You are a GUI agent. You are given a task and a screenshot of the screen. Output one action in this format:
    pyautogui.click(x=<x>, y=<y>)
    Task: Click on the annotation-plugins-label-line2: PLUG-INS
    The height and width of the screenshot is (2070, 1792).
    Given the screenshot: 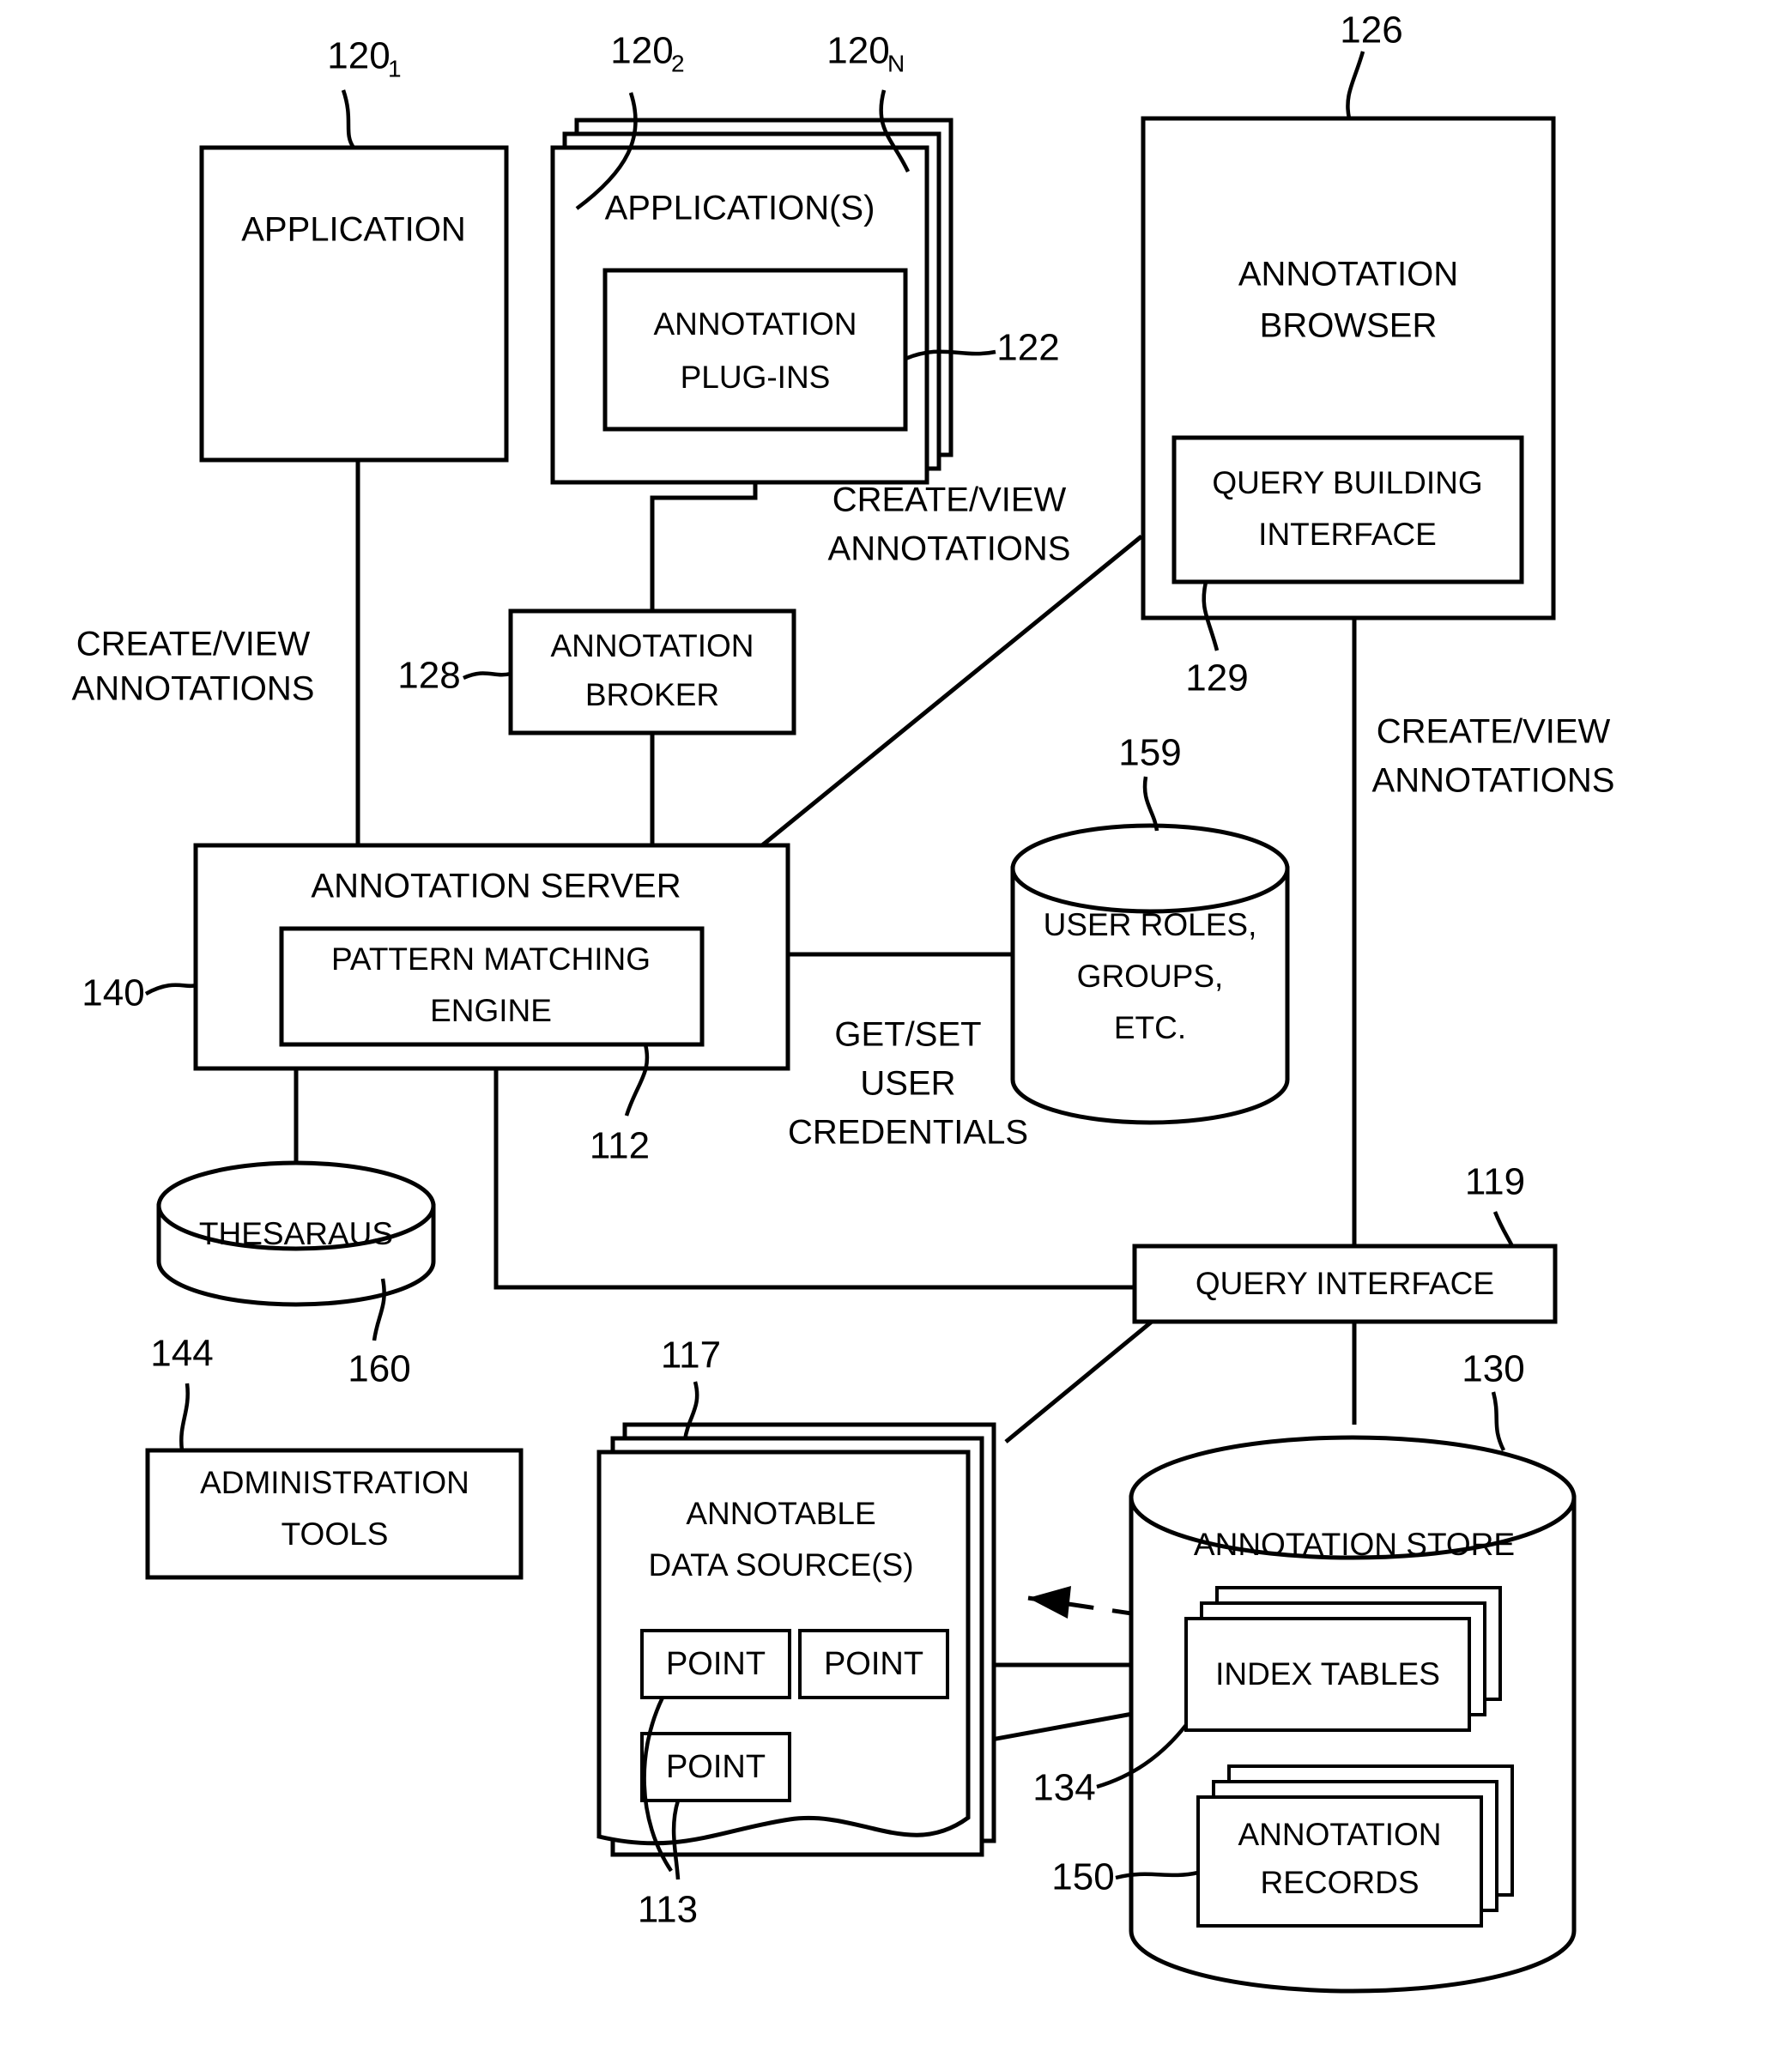 What is the action you would take?
    pyautogui.click(x=756, y=377)
    